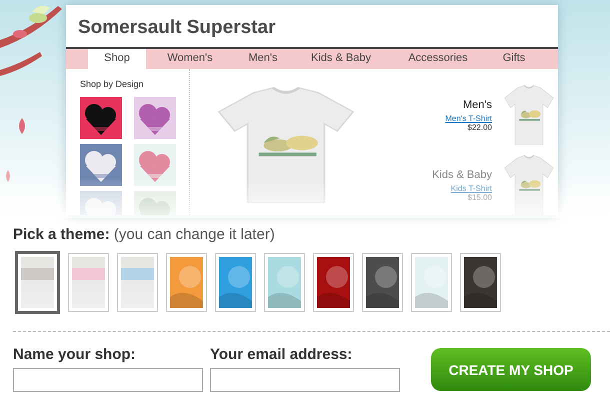 This screenshot has height=402, width=610. I want to click on product-link: Men's T-Shirt, so click(468, 118).